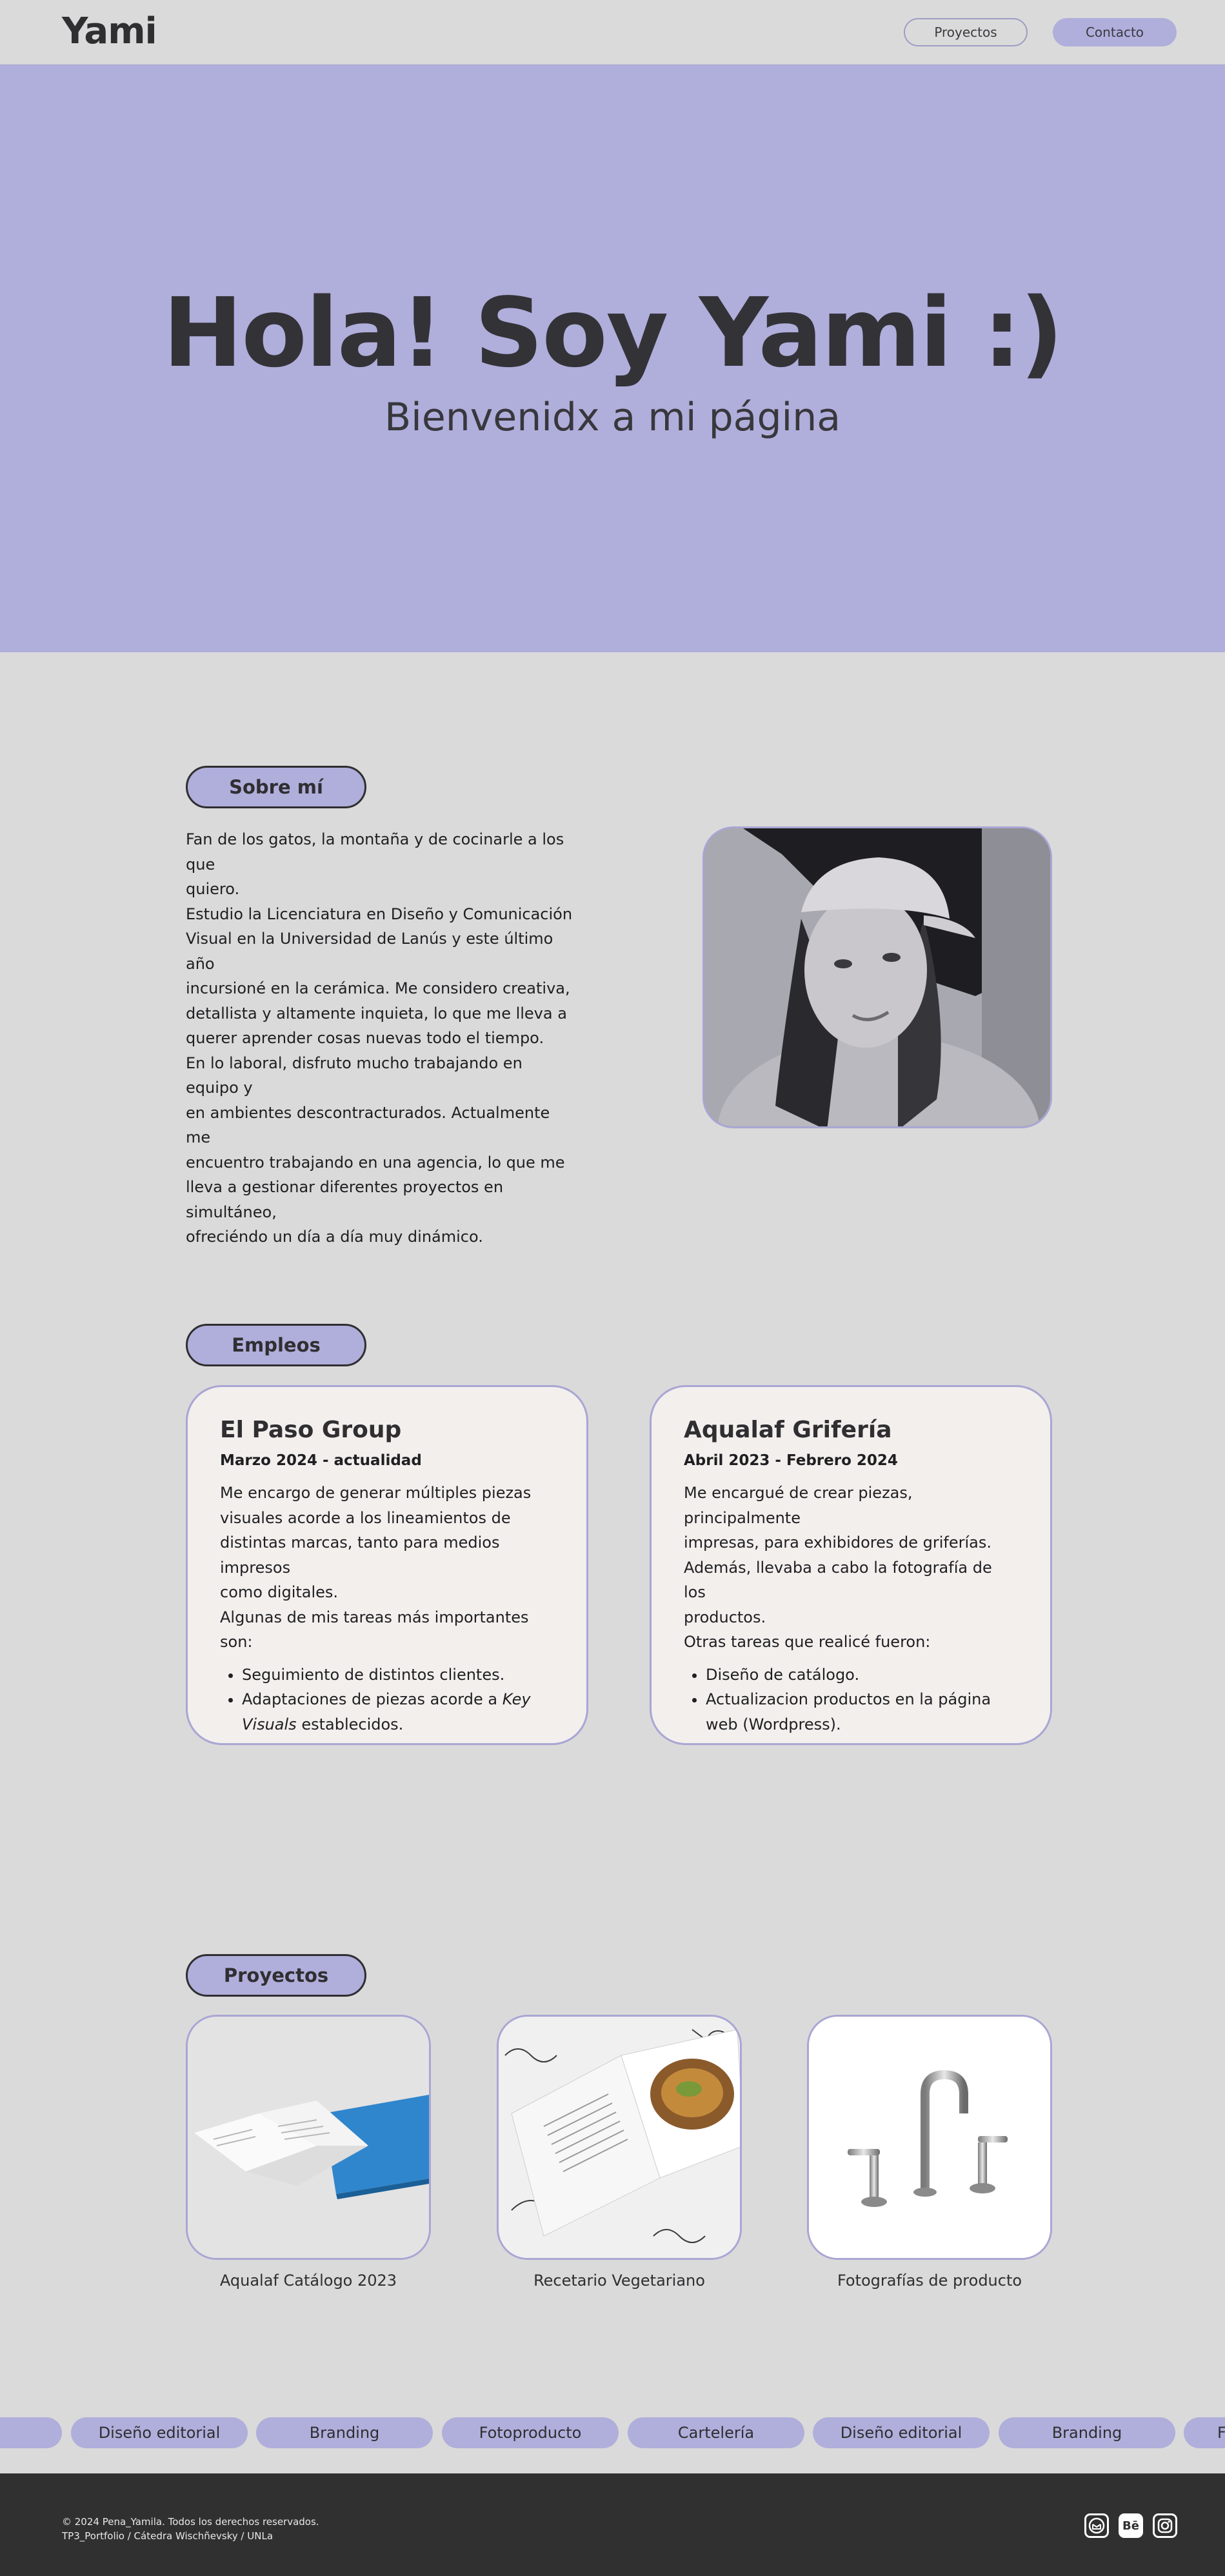 This screenshot has width=1225, height=2576. I want to click on mail-icon, so click(1096, 2525).